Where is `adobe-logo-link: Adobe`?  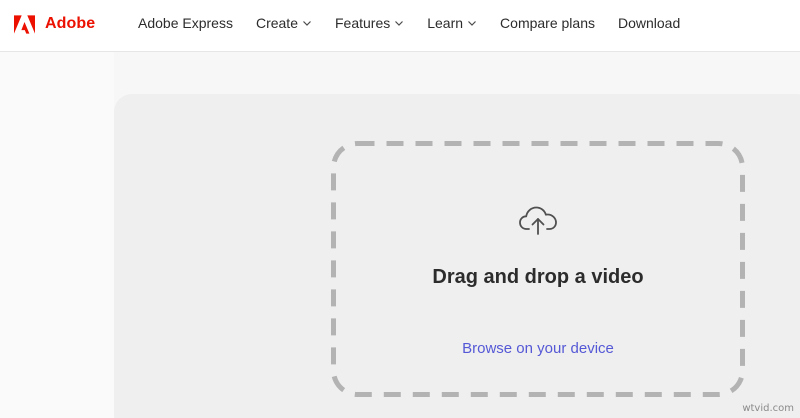 adobe-logo-link: Adobe is located at coordinates (54, 24).